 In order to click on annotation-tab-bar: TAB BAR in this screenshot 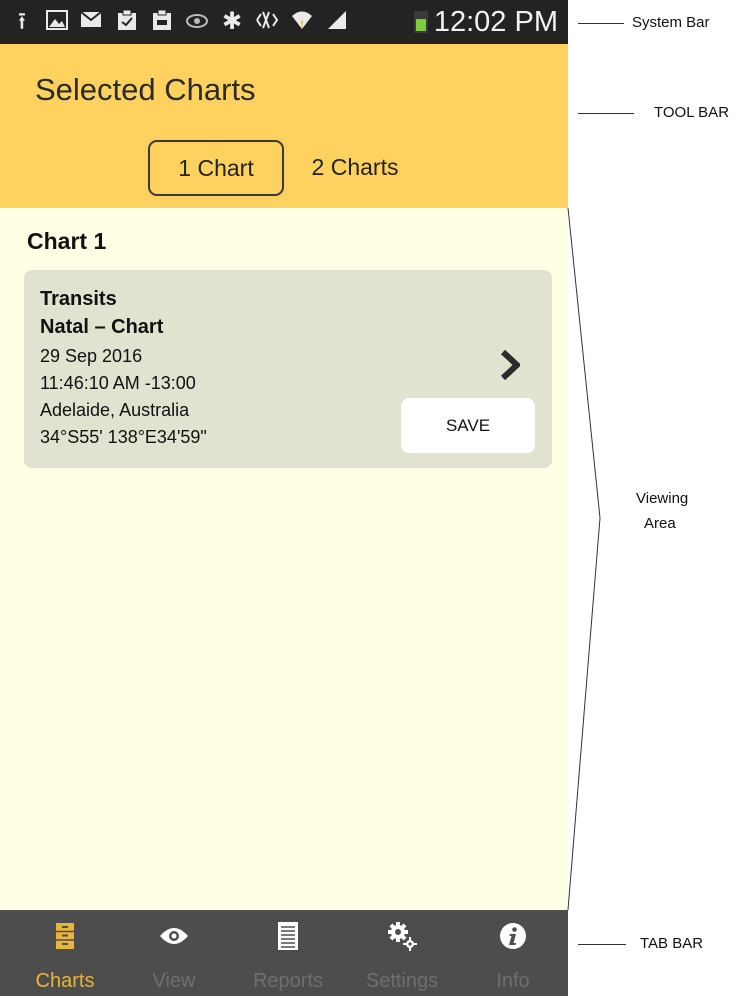, I will do `click(672, 943)`.